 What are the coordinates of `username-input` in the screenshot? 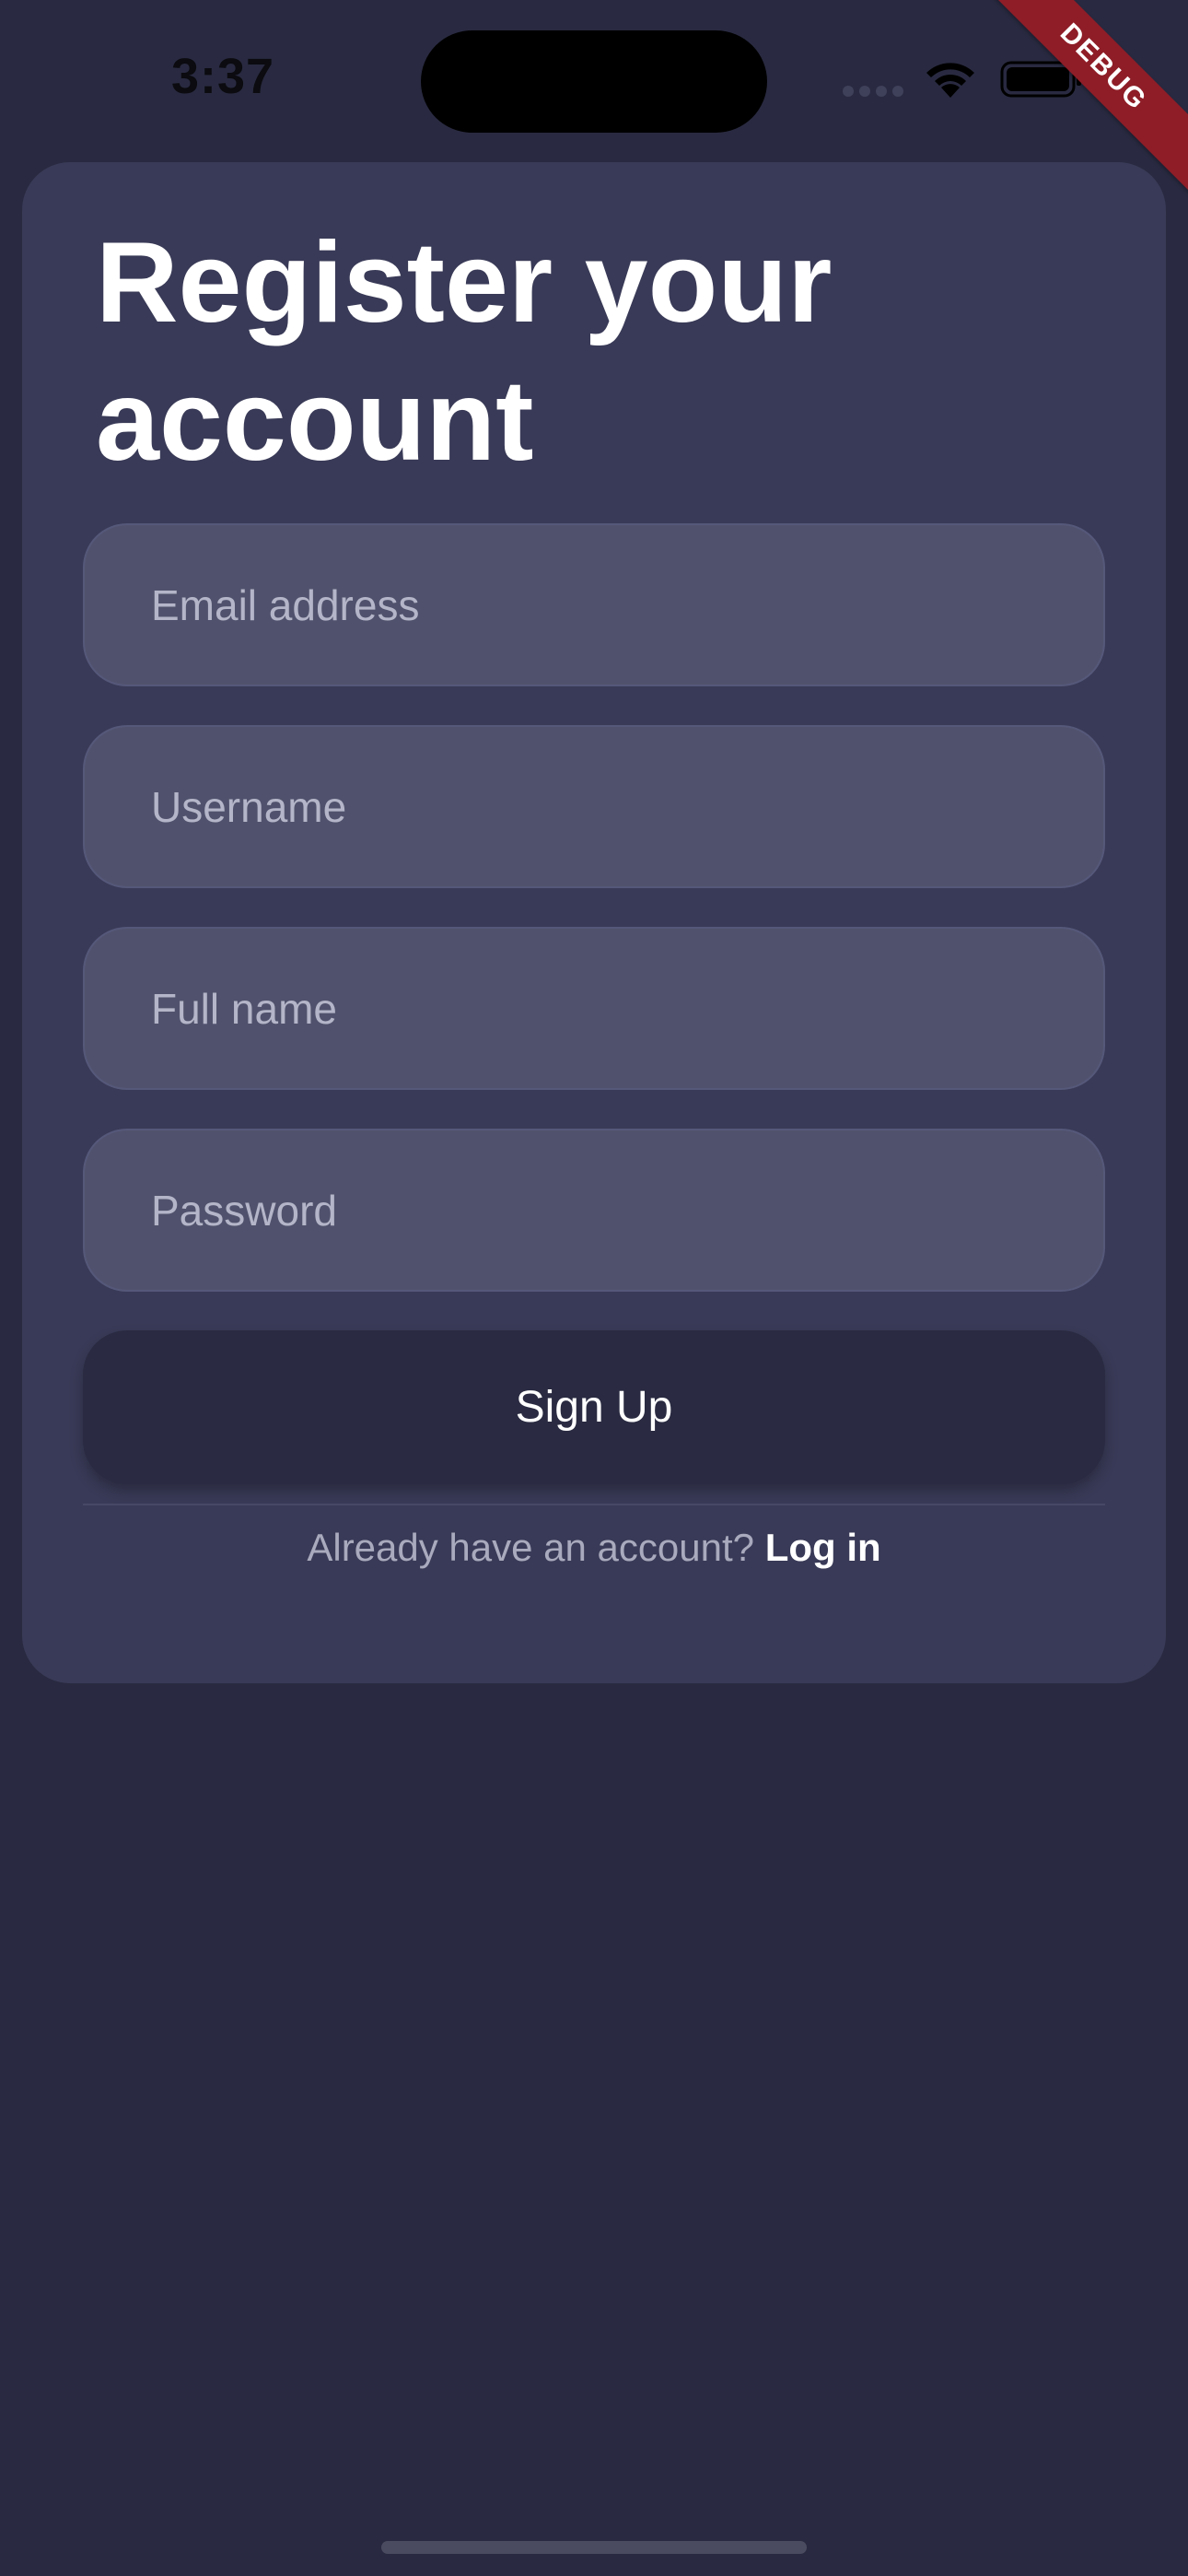 It's located at (594, 806).